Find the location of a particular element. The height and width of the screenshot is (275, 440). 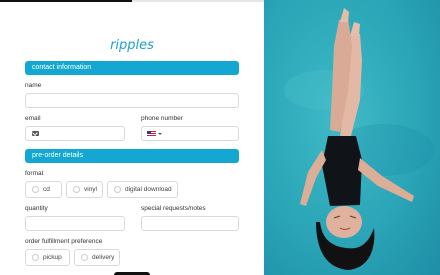

name-label: name is located at coordinates (33, 85).